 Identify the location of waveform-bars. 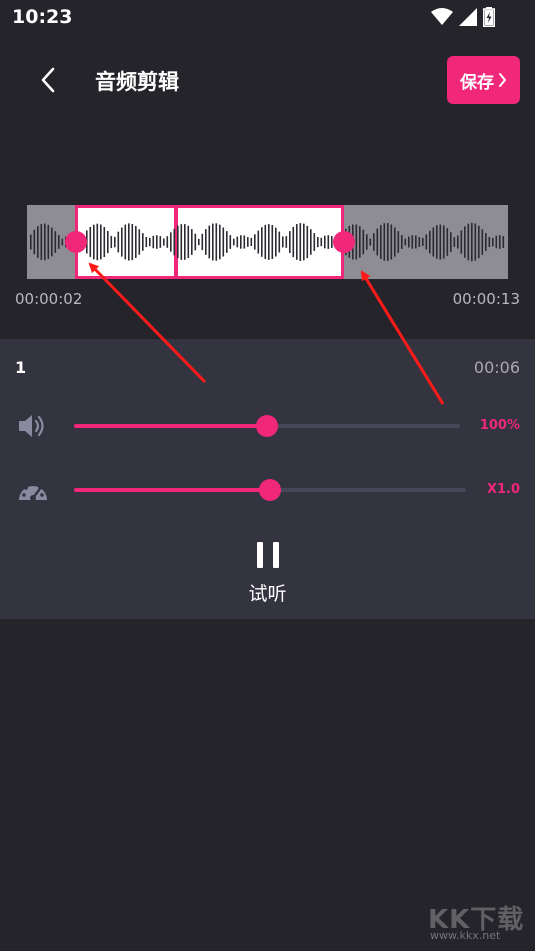
(267, 242).